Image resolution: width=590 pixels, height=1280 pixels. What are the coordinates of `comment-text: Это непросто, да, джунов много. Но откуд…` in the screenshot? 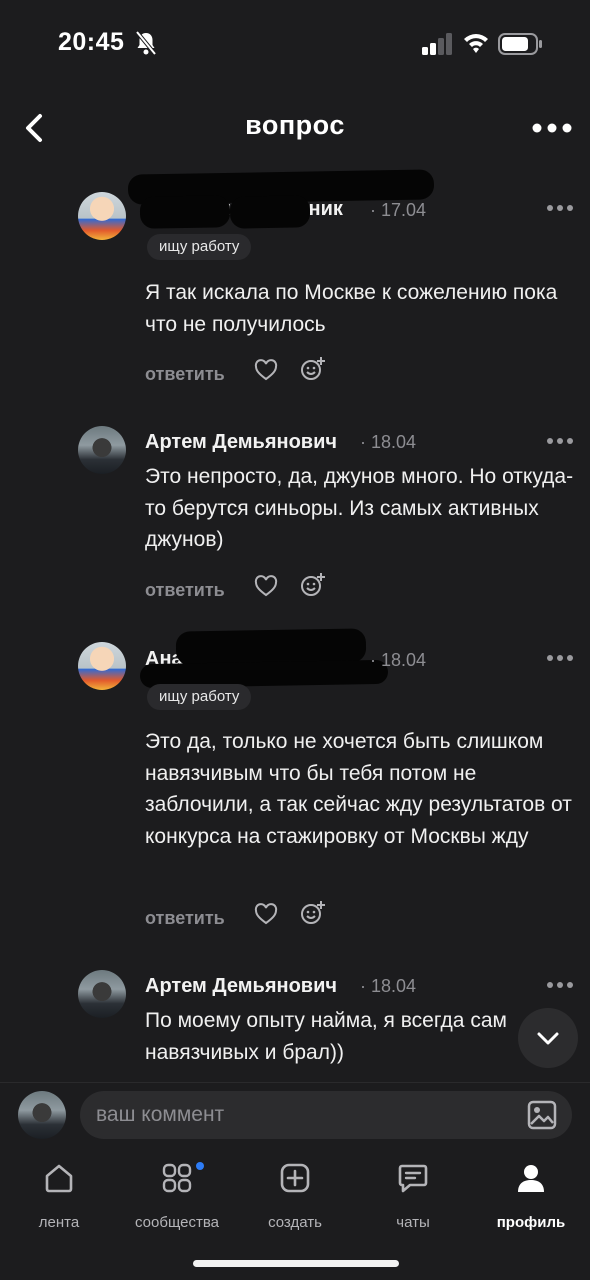 It's located at (359, 508).